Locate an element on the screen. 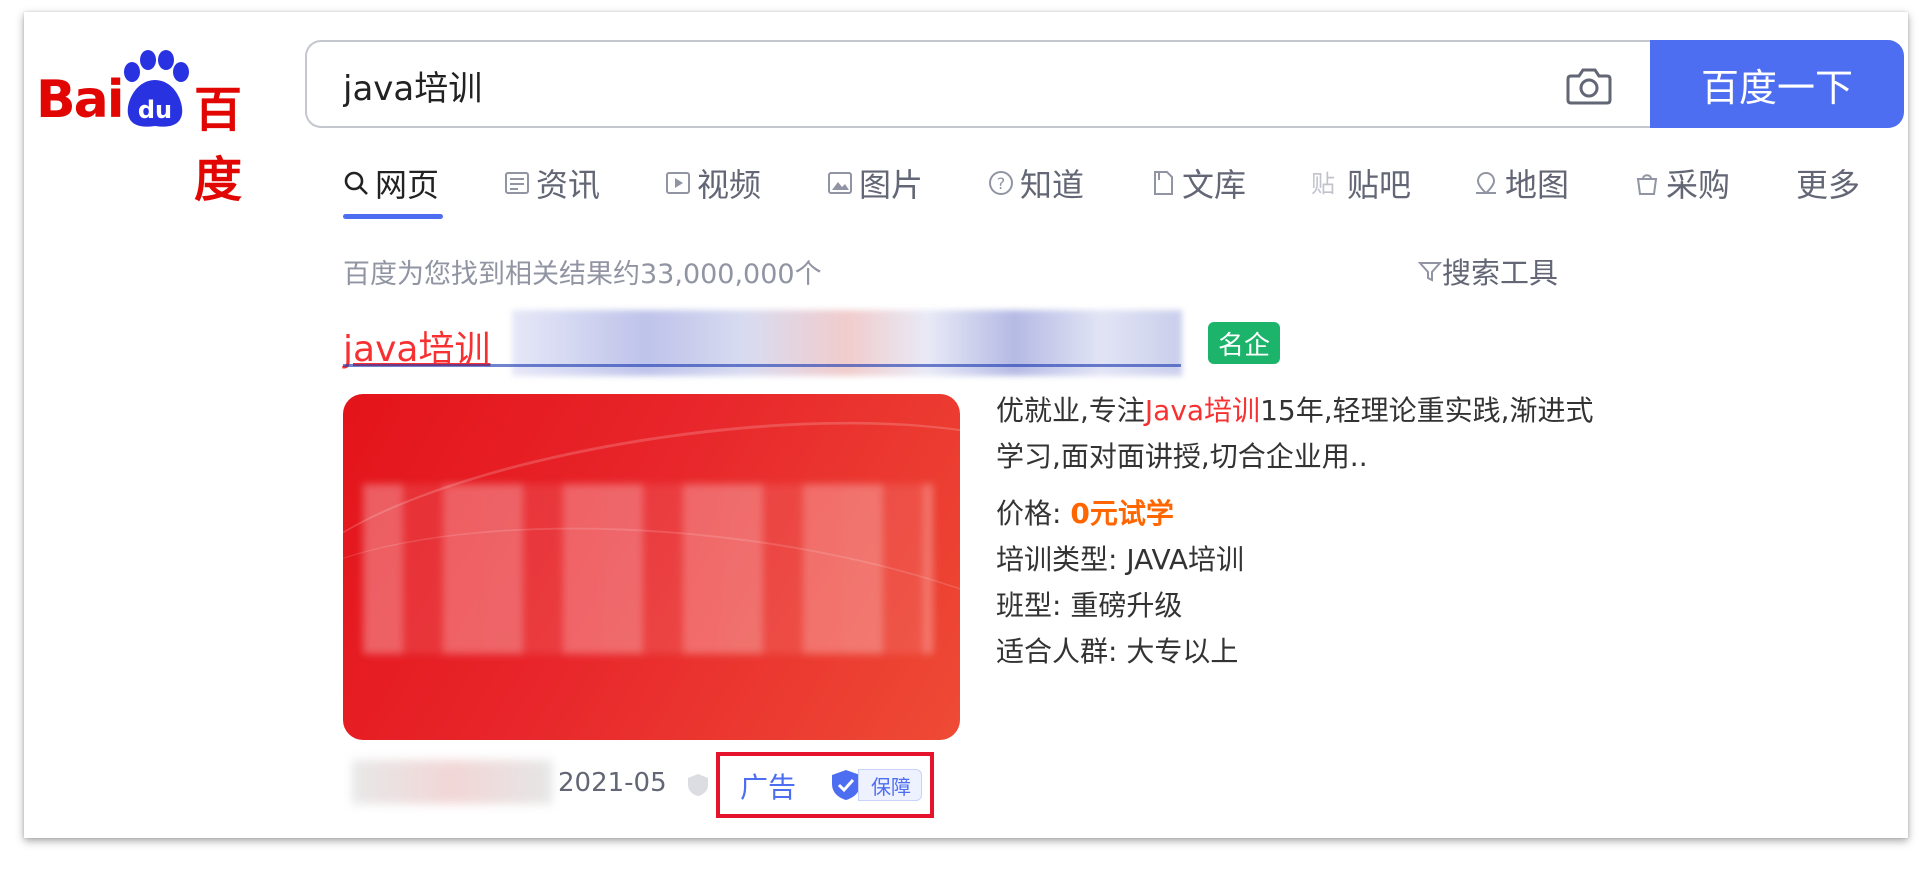 The width and height of the screenshot is (1926, 886). blurred-source-name is located at coordinates (452, 782).